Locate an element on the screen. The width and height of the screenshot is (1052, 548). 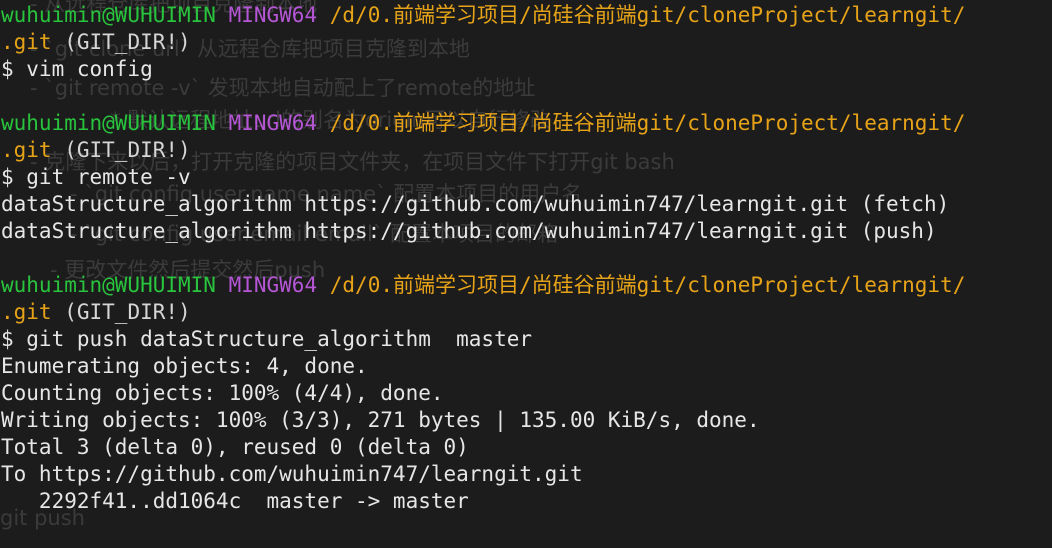
output-line: Total 3 (delta 0), reused 0 (delta 0) is located at coordinates (235, 447).